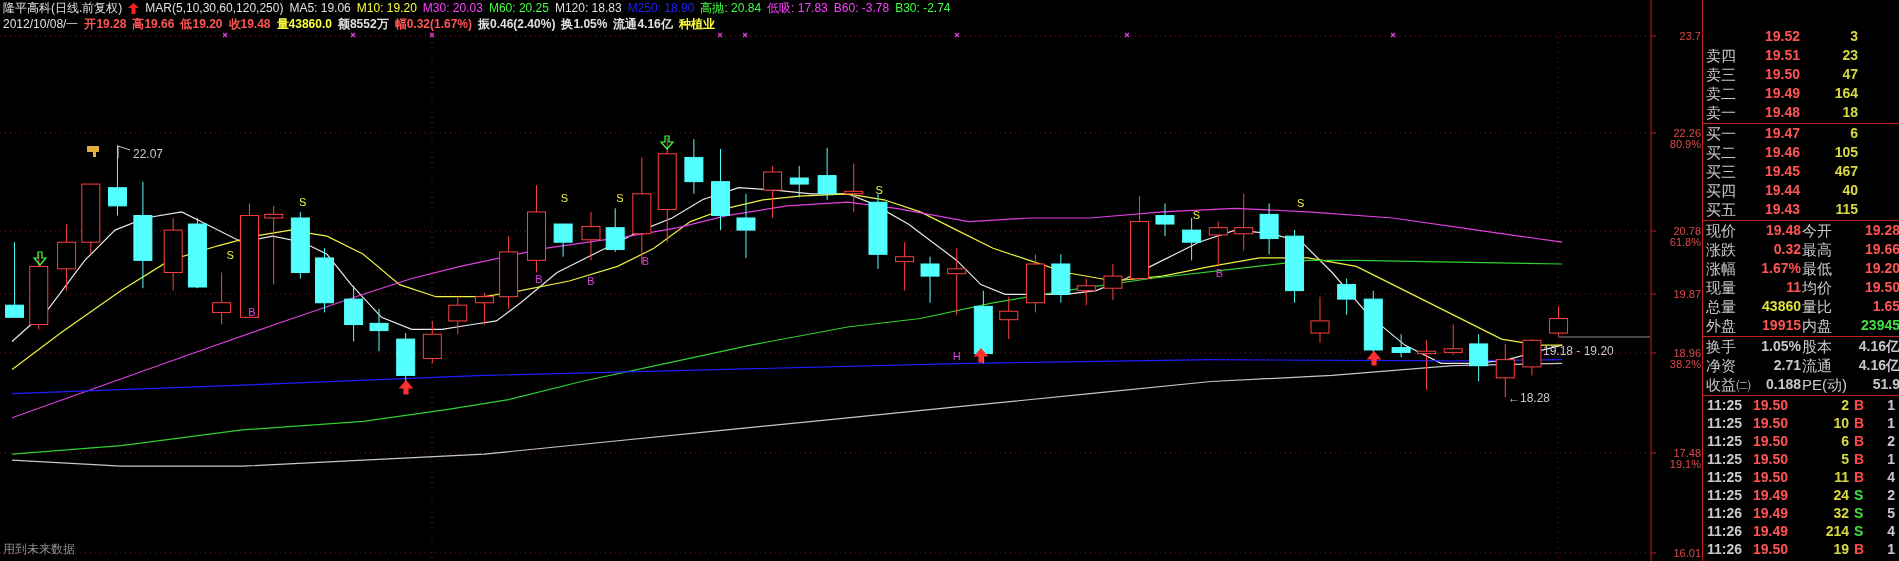  What do you see at coordinates (1728, 384) in the screenshot?
I see `quote-label: 收益㈡` at bounding box center [1728, 384].